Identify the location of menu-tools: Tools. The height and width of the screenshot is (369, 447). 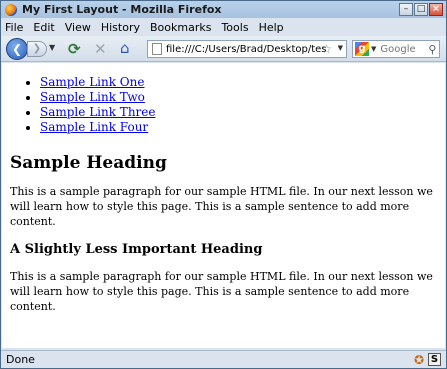
(234, 27).